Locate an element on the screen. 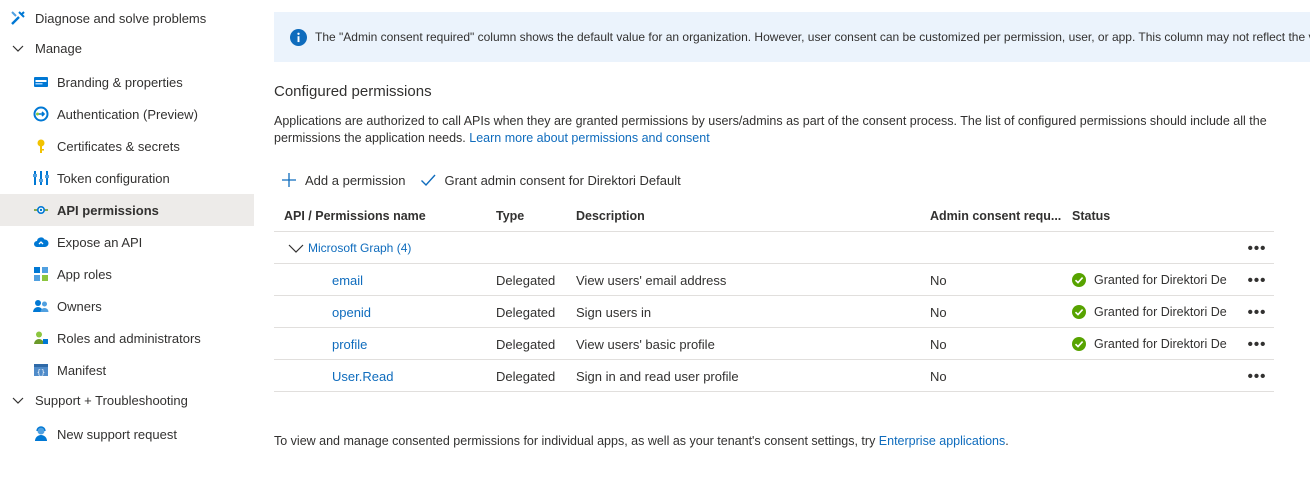 This screenshot has height=498, width=1310. sidebar-item-expose-api: Expose an API is located at coordinates (127, 242).